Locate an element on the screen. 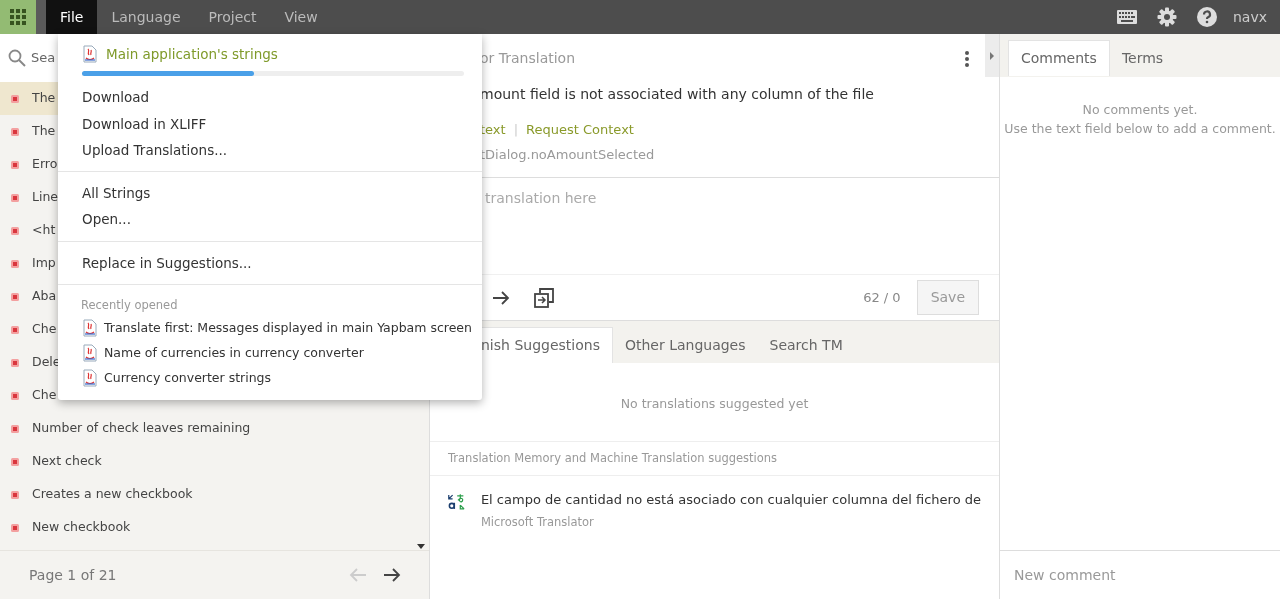 The image size is (1280, 599). string-key: tDialog.noAmountSelected is located at coordinates (739, 154).